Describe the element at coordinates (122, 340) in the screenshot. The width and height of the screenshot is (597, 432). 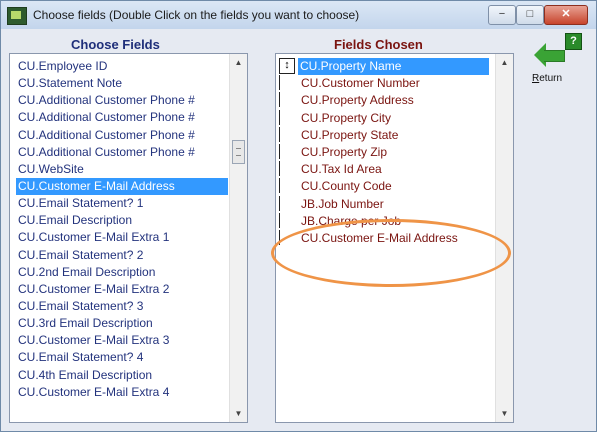
I see `available-field-item: CU.Customer E-Mail Extra 3` at that location.